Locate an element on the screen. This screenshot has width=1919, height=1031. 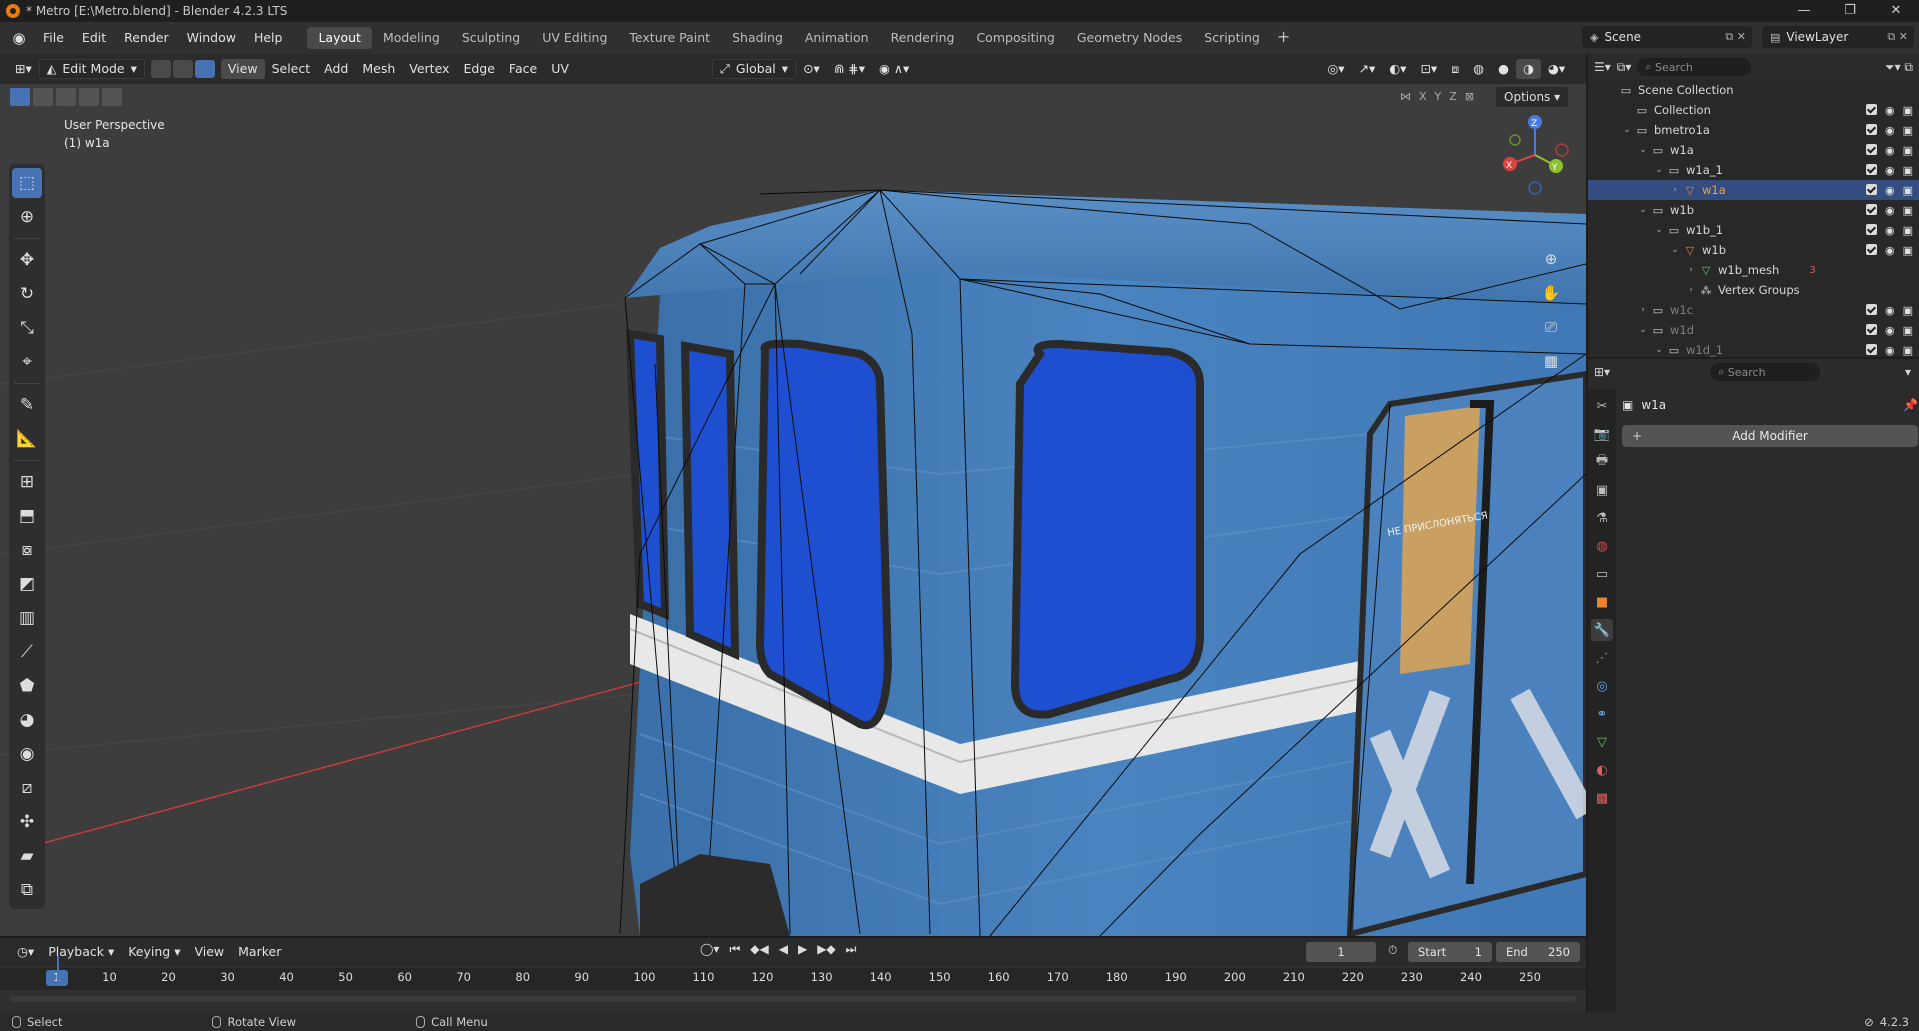
menu-vertex: Vertex is located at coordinates (429, 69).